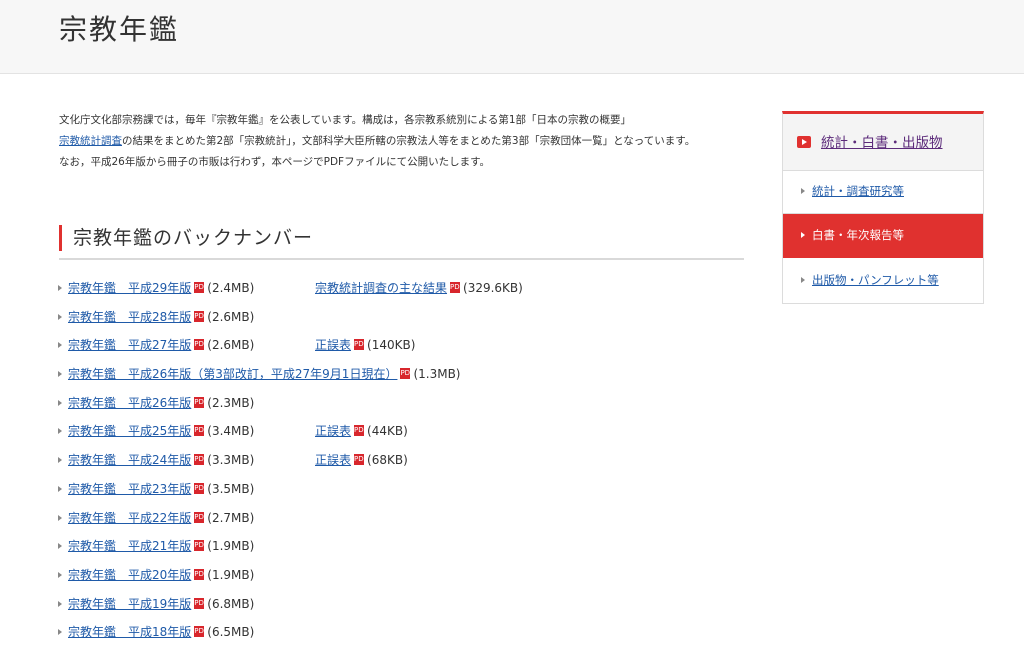 Image resolution: width=1024 pixels, height=651 pixels. Describe the element at coordinates (512, 37) in the screenshot. I see `page-header: 宗教年鑑` at that location.